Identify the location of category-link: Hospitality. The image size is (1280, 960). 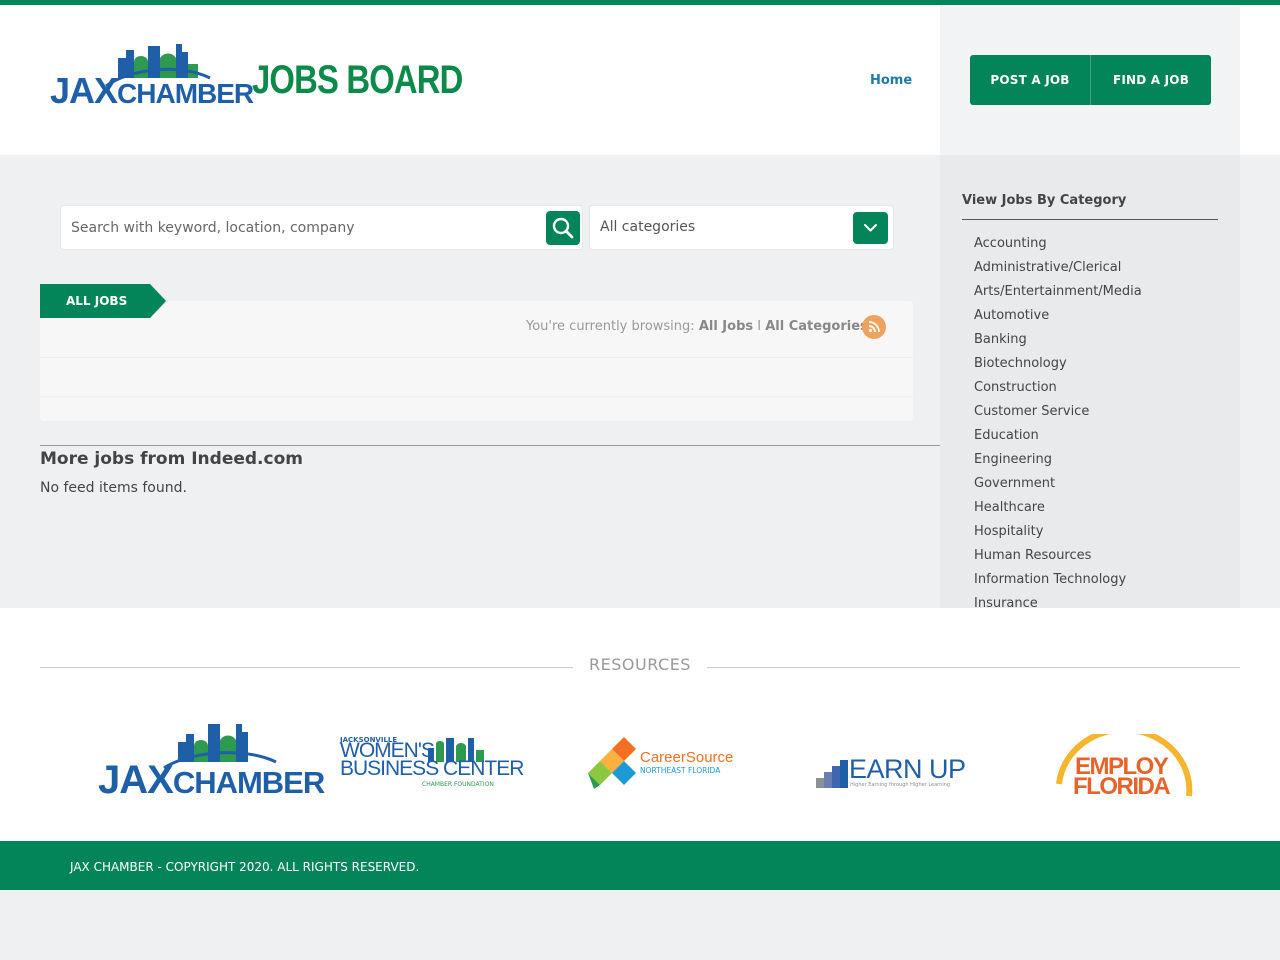
(1058, 535).